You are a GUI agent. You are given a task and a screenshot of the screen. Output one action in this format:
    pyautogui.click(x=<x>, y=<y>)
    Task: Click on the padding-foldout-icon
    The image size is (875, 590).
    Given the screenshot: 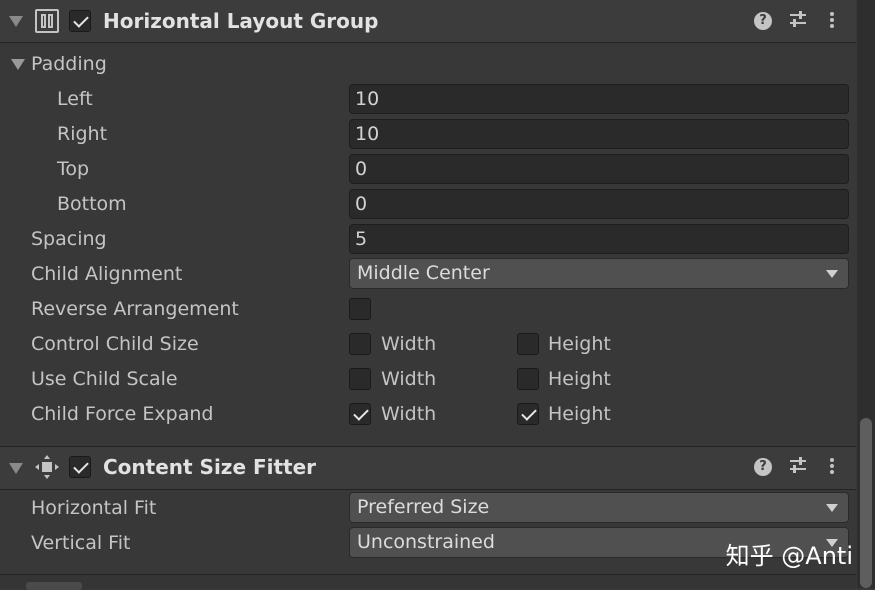 What is the action you would take?
    pyautogui.click(x=18, y=64)
    